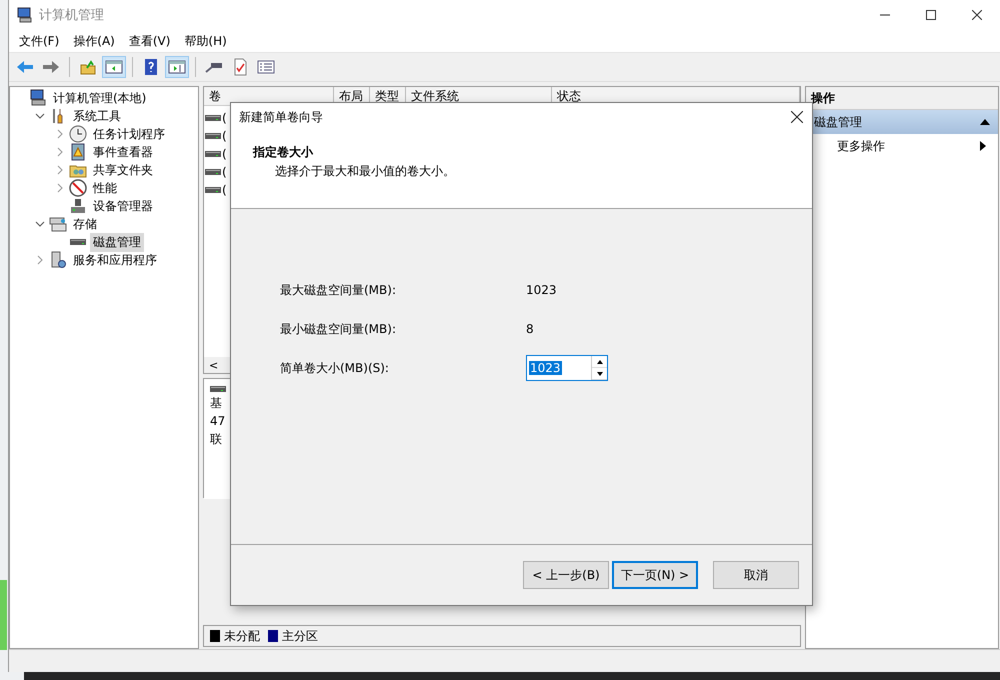 This screenshot has height=680, width=1000. I want to click on field-label: 简单卷大小(MB)(S):, so click(335, 368).